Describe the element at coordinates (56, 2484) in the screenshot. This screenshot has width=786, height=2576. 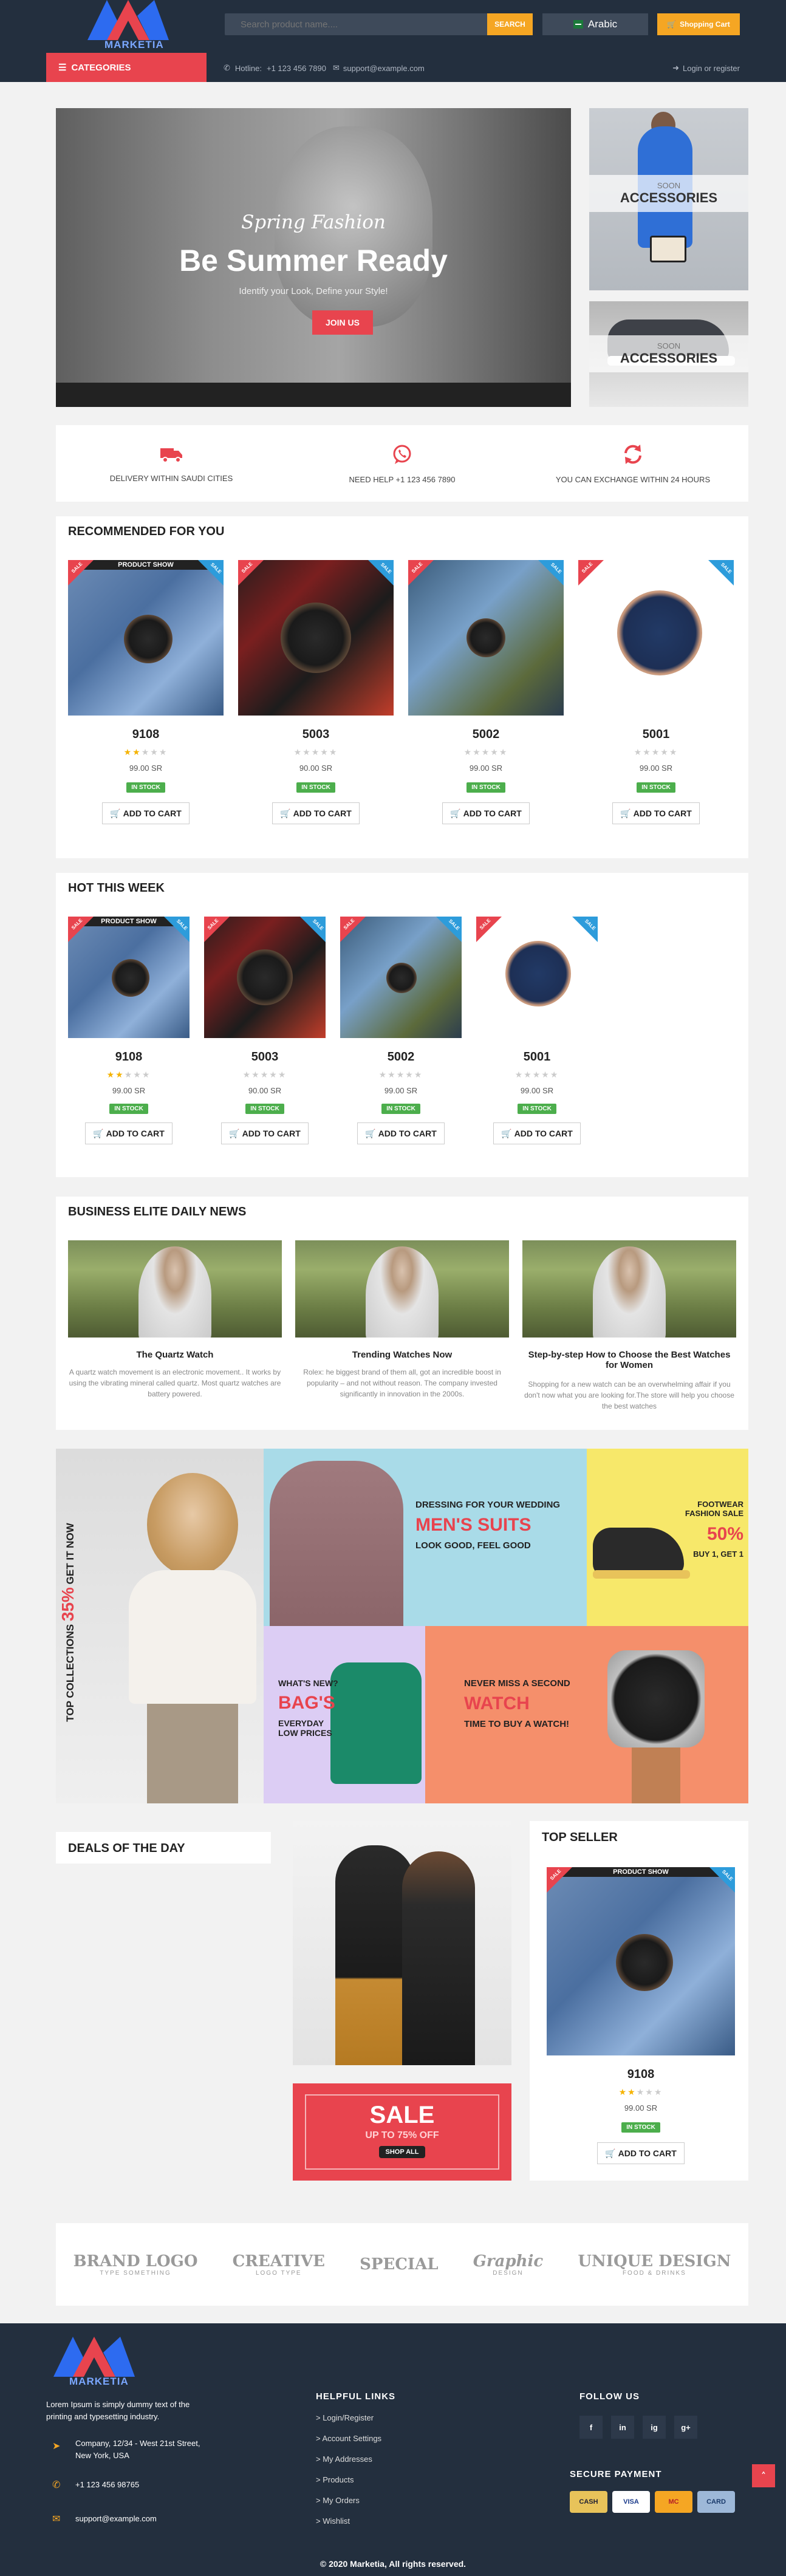
I see `phone-icon: ✆` at that location.